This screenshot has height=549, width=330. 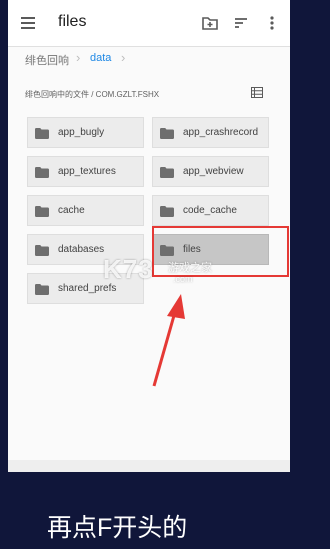 What do you see at coordinates (183, 279) in the screenshot?
I see `watermark-url: .com` at bounding box center [183, 279].